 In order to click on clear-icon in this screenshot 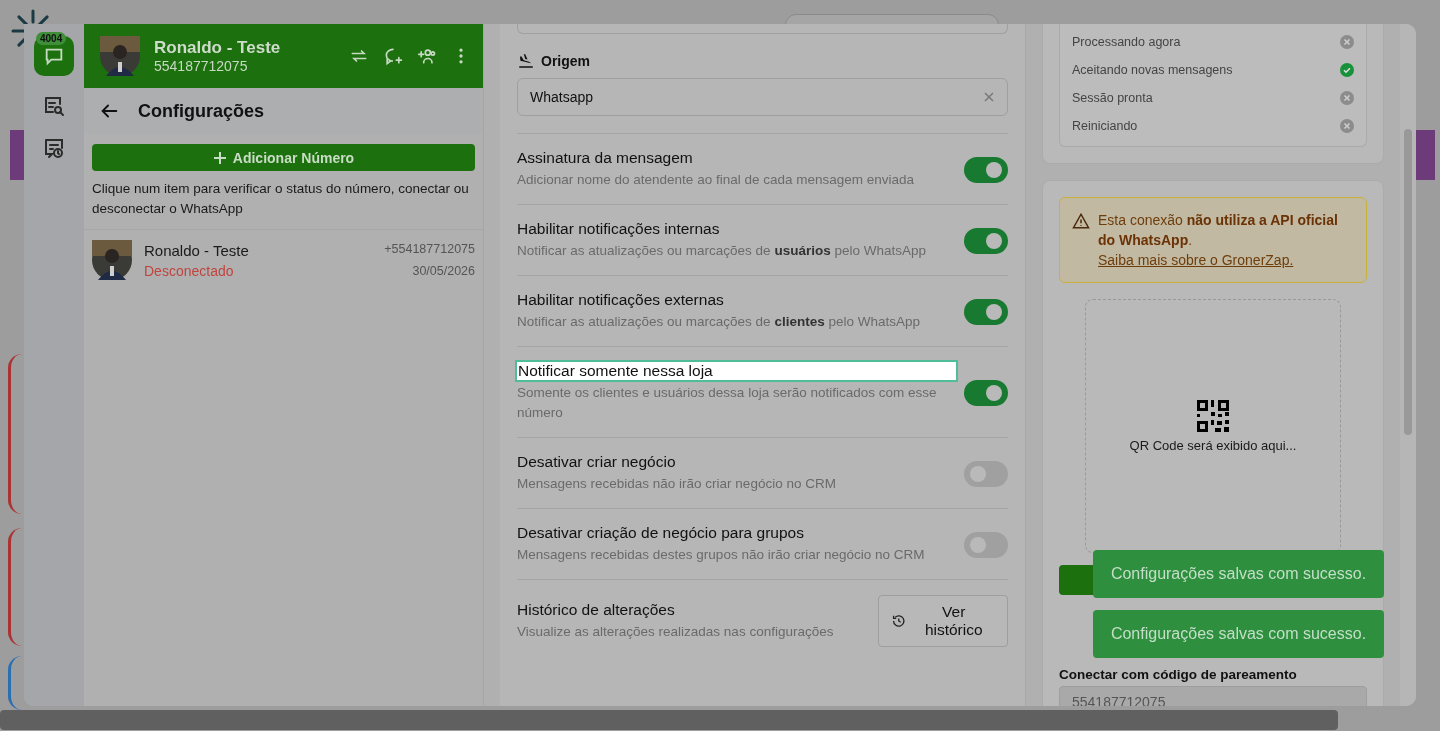, I will do `click(989, 97)`.